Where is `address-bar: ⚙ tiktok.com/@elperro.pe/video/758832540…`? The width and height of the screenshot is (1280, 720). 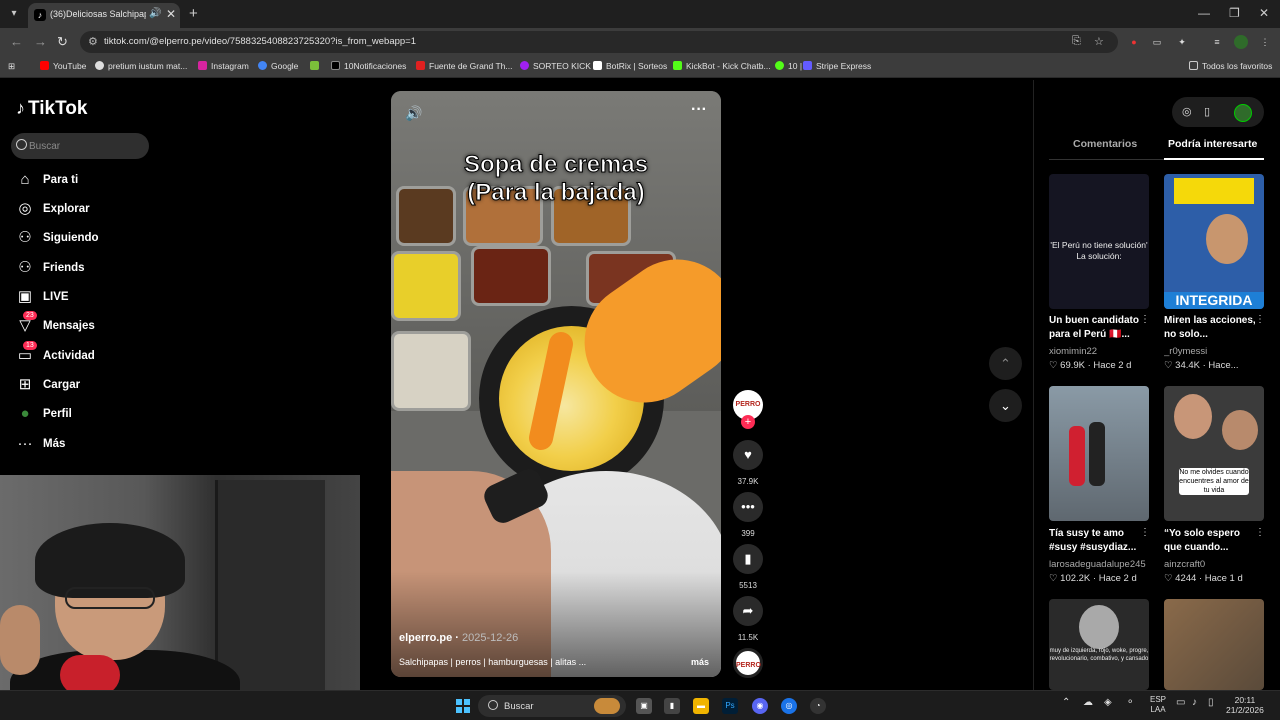 address-bar: ⚙ tiktok.com/@elperro.pe/video/758832540… is located at coordinates (599, 42).